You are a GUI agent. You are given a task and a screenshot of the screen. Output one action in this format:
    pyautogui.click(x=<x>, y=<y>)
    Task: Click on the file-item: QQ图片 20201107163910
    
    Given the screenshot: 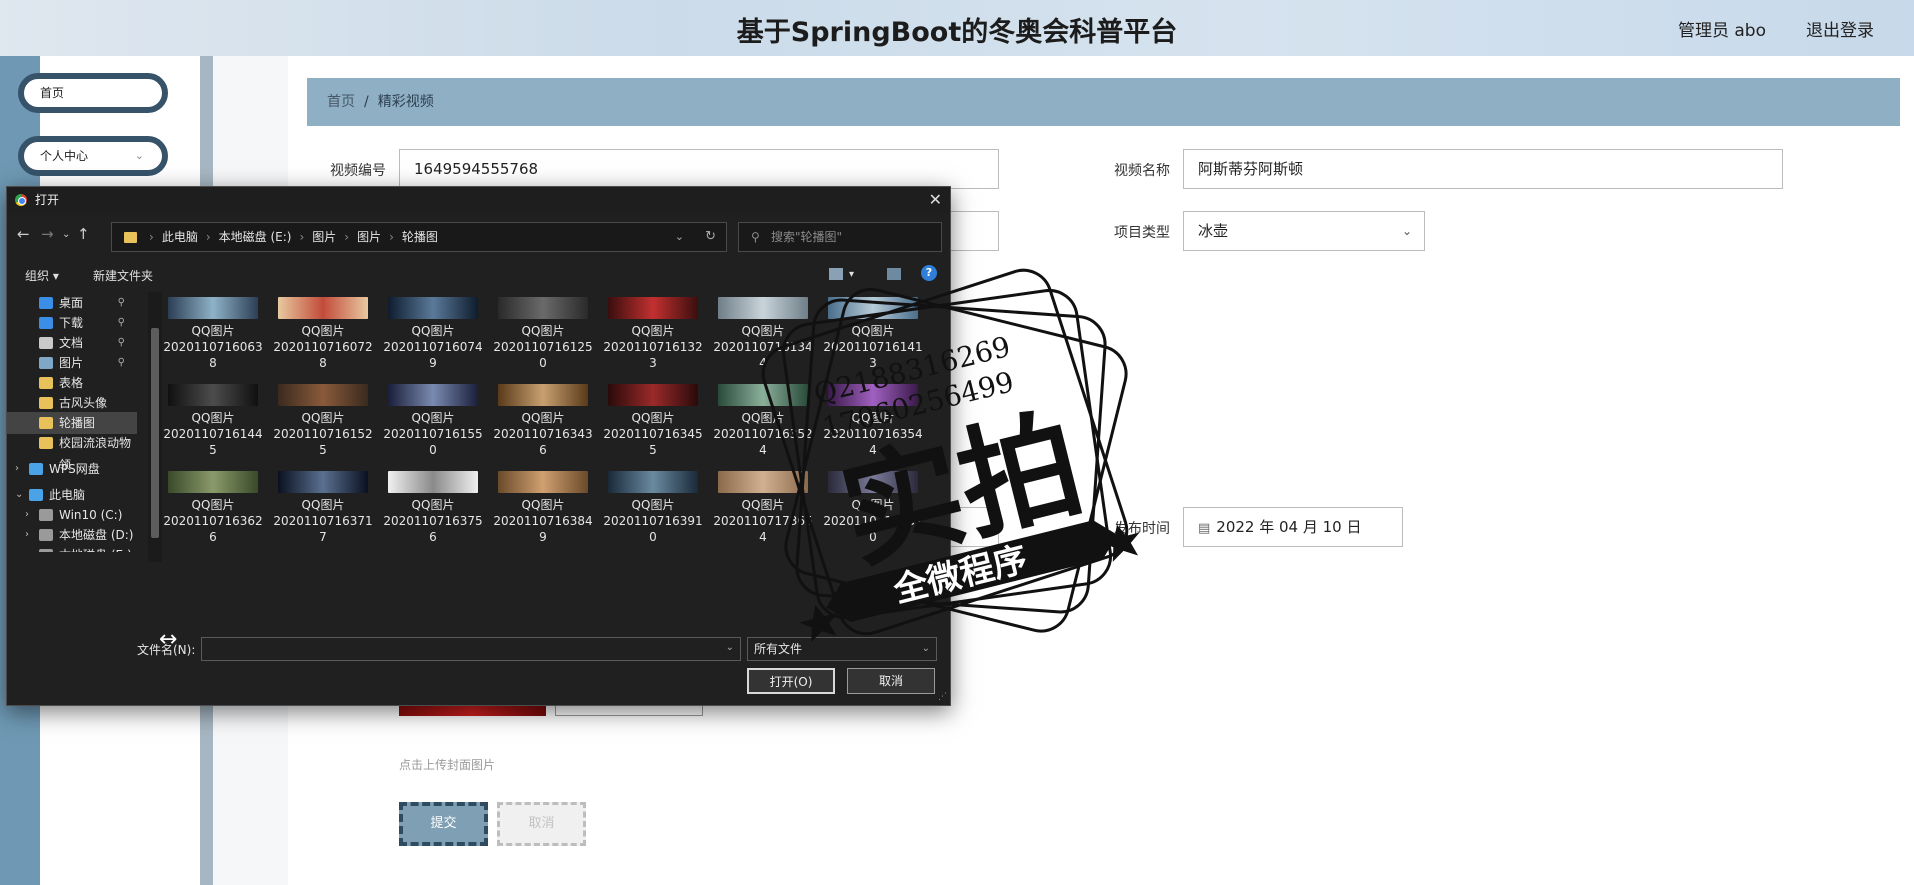 What is the action you would take?
    pyautogui.click(x=653, y=514)
    